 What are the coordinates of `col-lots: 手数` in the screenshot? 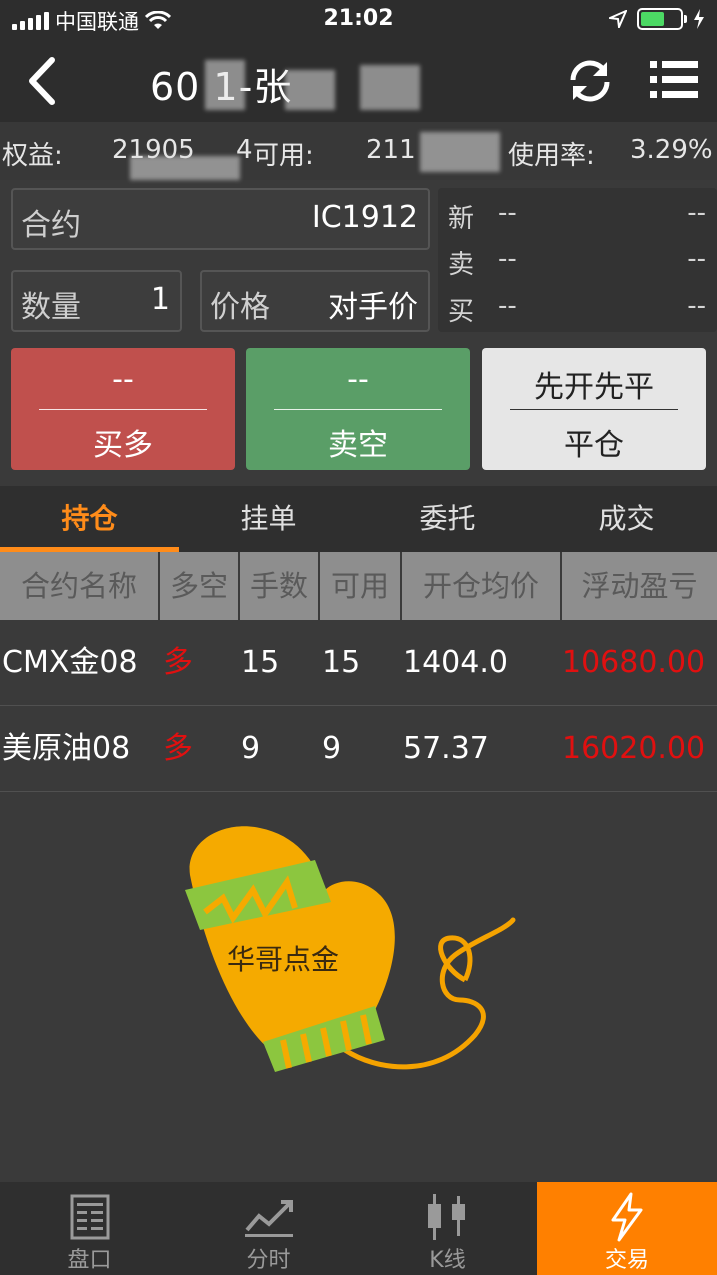 It's located at (280, 586).